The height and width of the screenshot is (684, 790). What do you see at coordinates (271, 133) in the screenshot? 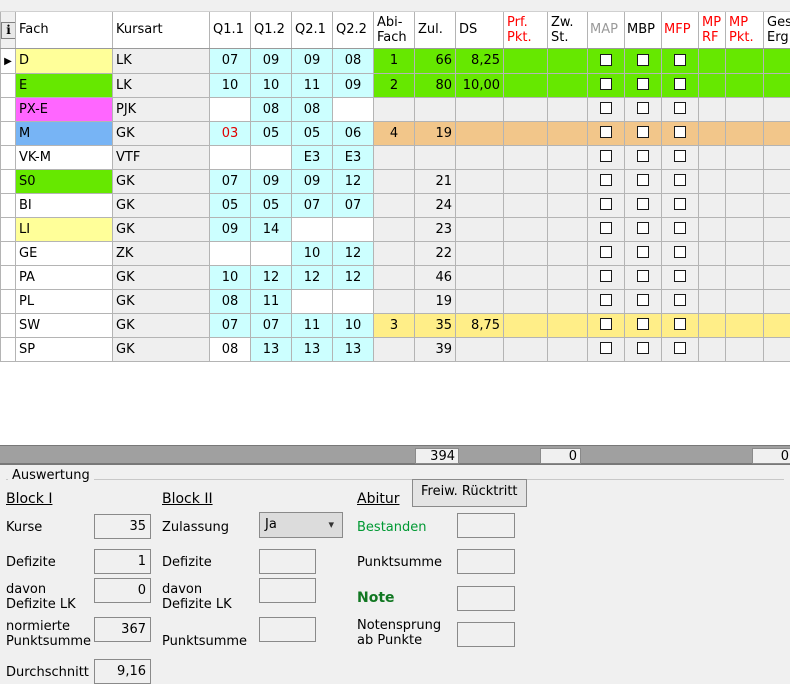
I see `cell-q12: 05` at bounding box center [271, 133].